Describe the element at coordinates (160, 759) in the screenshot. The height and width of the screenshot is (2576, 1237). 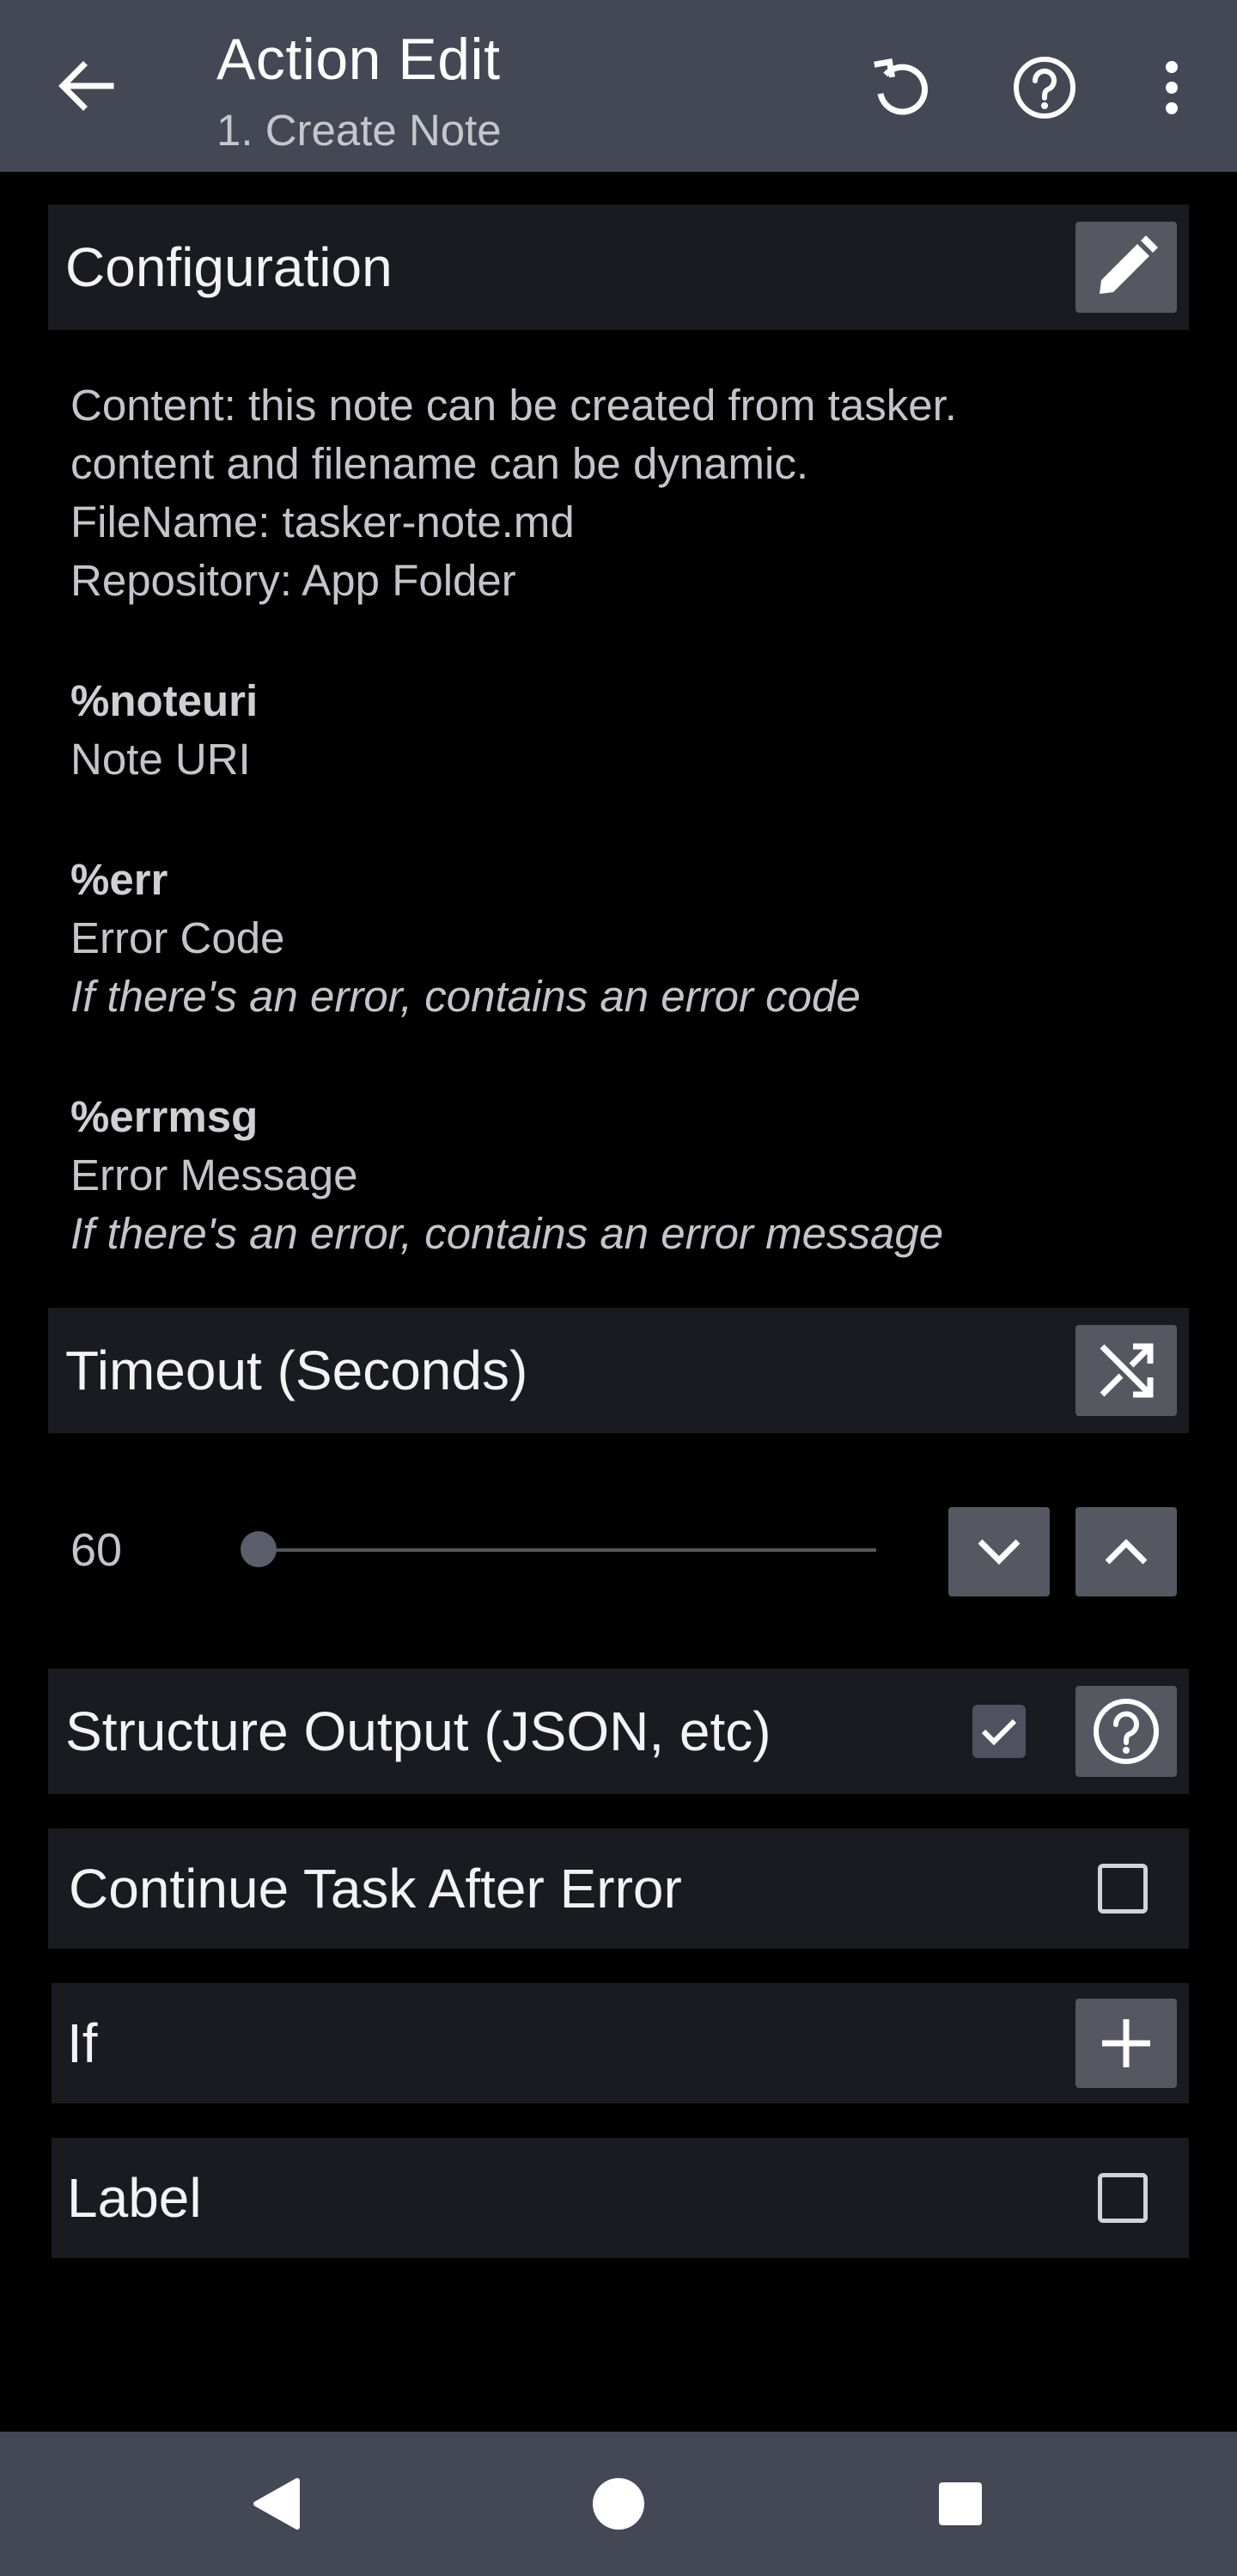
I see `variable-label: Note URI` at that location.